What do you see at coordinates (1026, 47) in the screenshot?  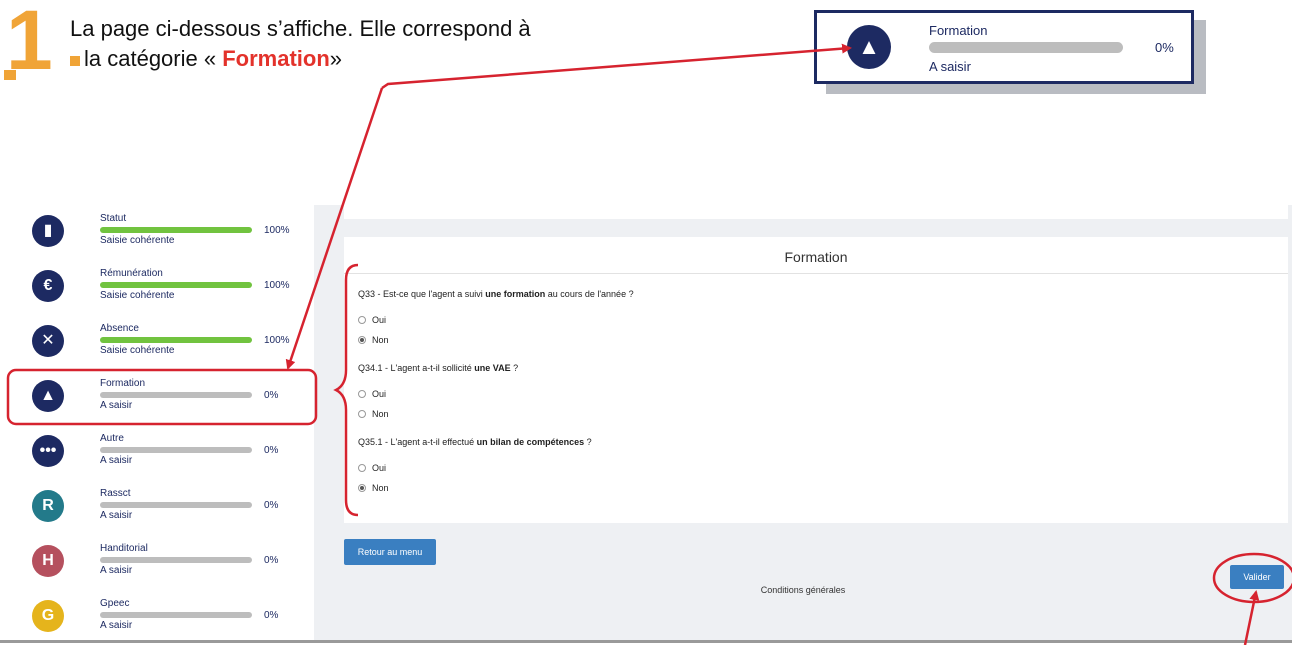 I see `callout-progress-bar` at bounding box center [1026, 47].